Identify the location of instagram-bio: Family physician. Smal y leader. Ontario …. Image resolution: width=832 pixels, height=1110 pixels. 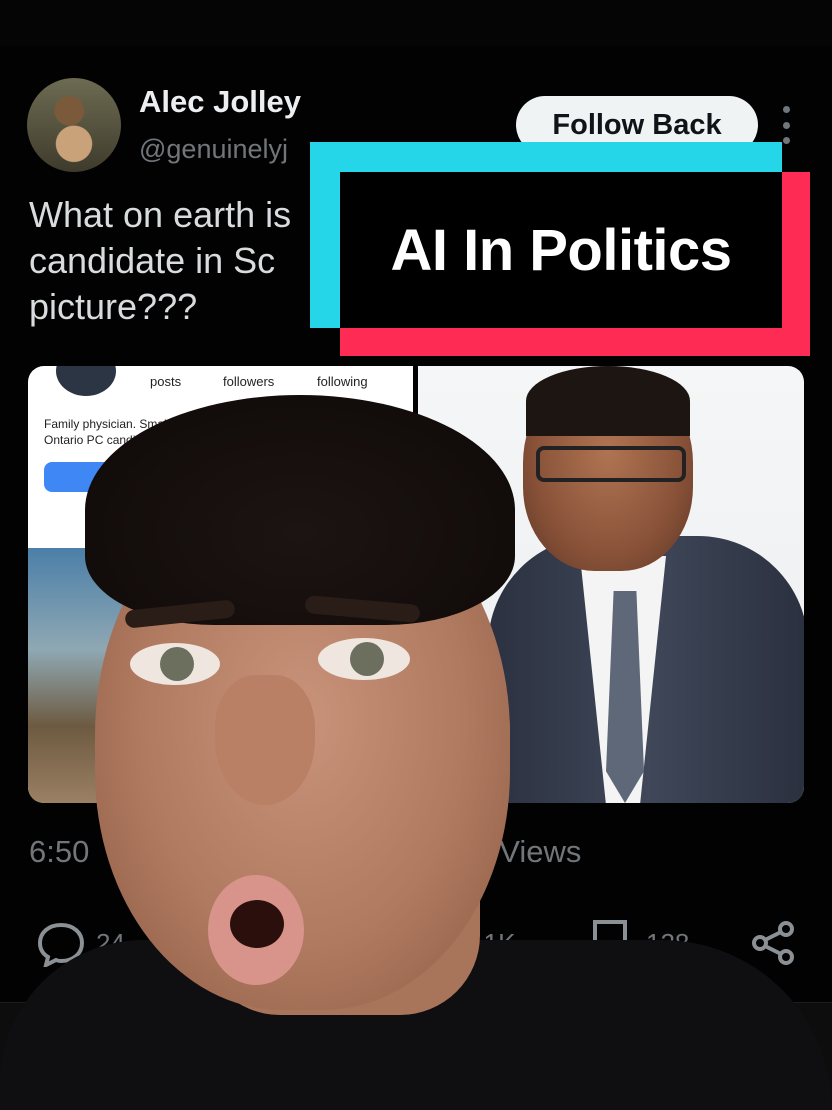
(224, 432).